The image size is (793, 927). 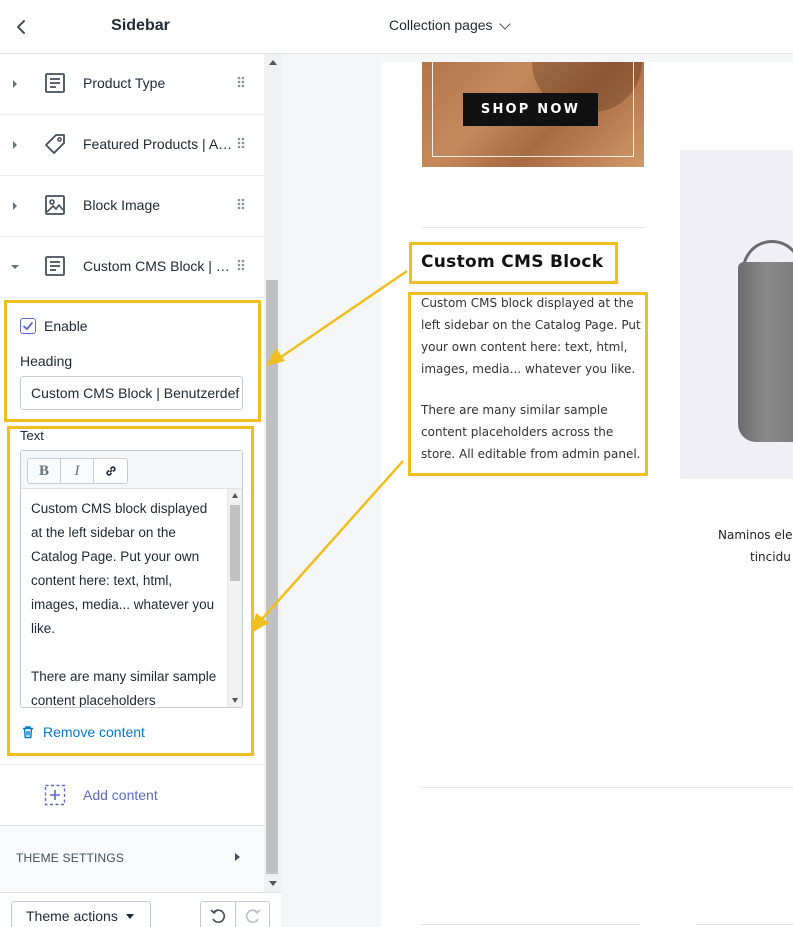 What do you see at coordinates (32, 435) in the screenshot?
I see `text-label: Text` at bounding box center [32, 435].